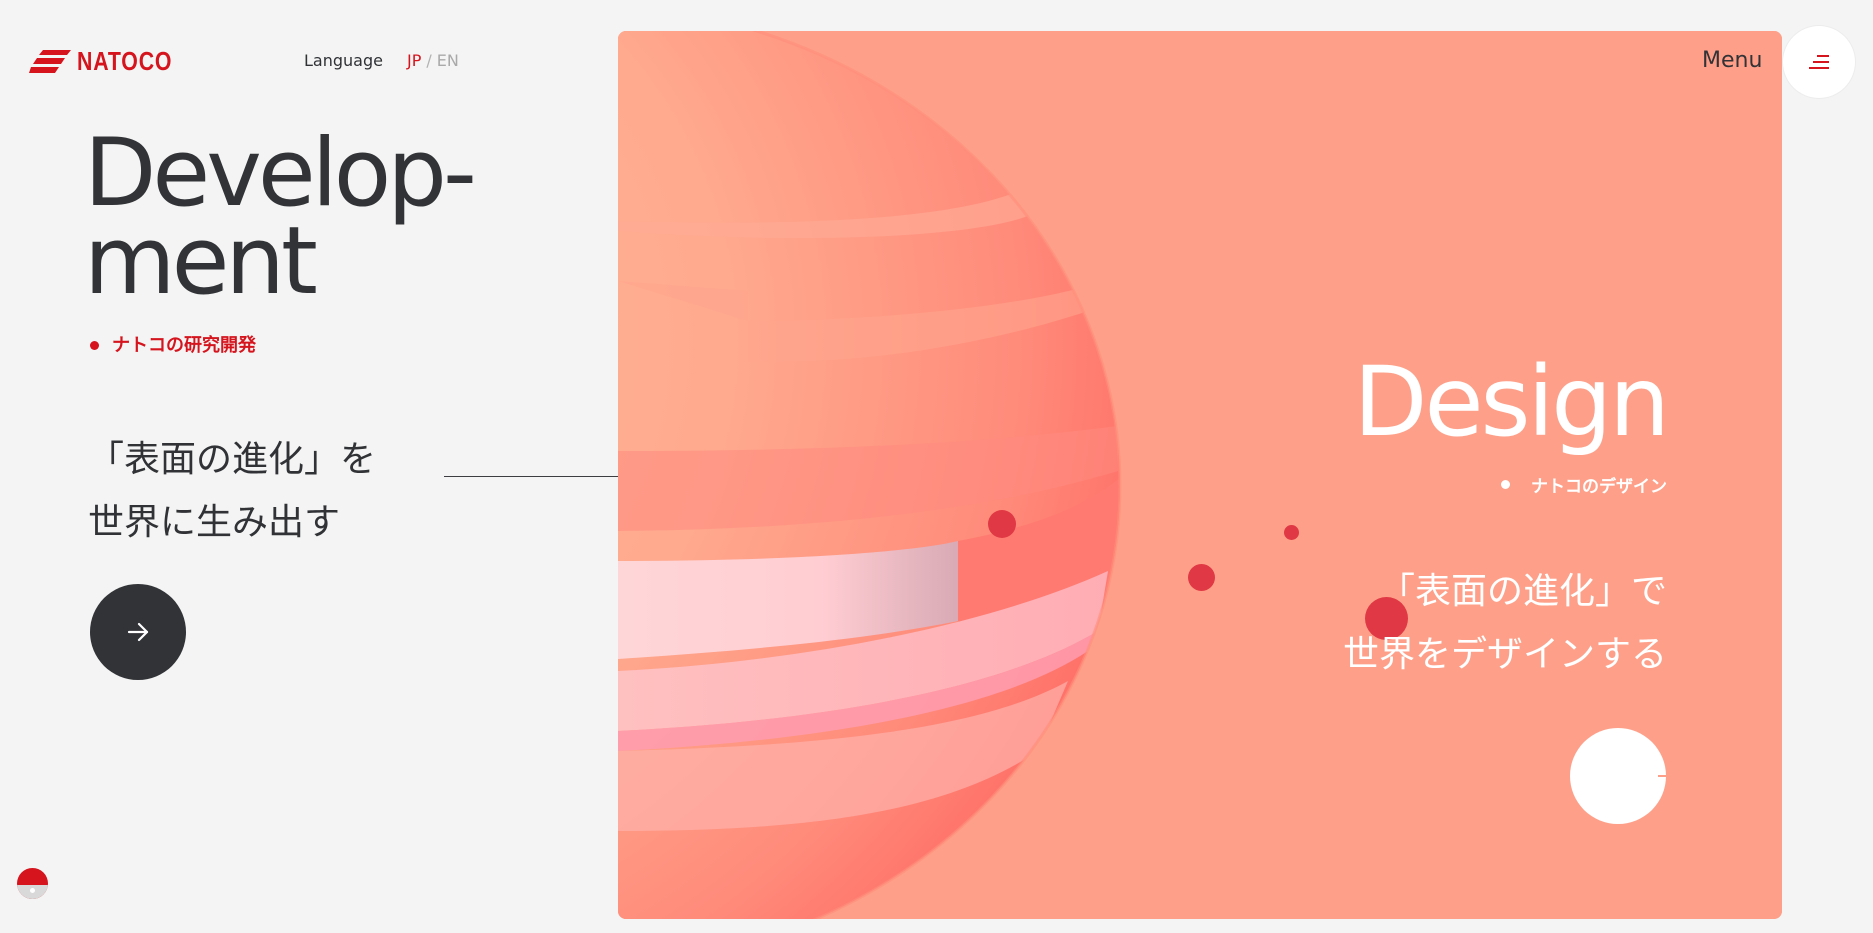 The height and width of the screenshot is (933, 1873). I want to click on design-title: Design, so click(1511, 402).